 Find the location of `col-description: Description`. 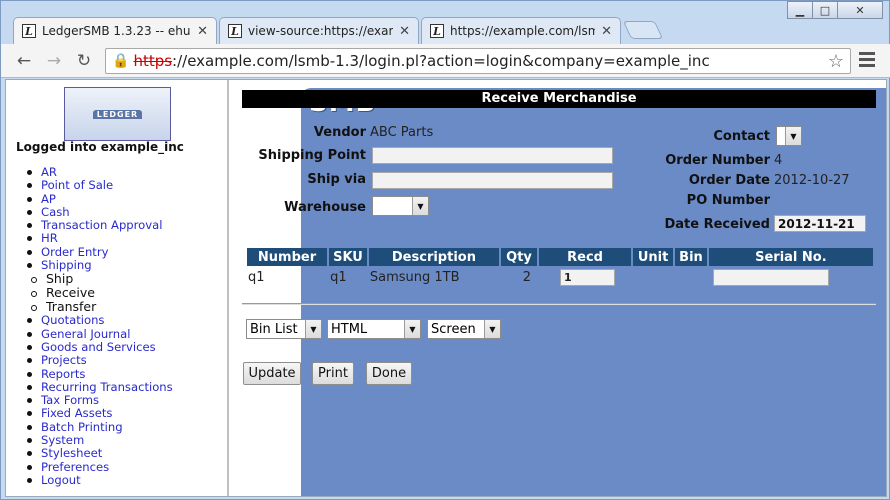

col-description: Description is located at coordinates (433, 257).